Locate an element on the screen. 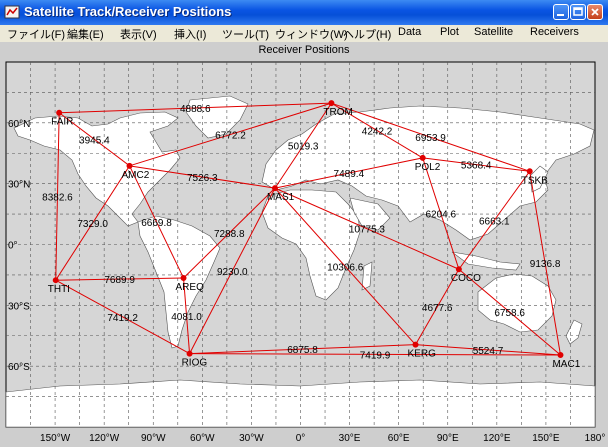 The height and width of the screenshot is (447, 608). x-tick-label: 60°E is located at coordinates (399, 438).